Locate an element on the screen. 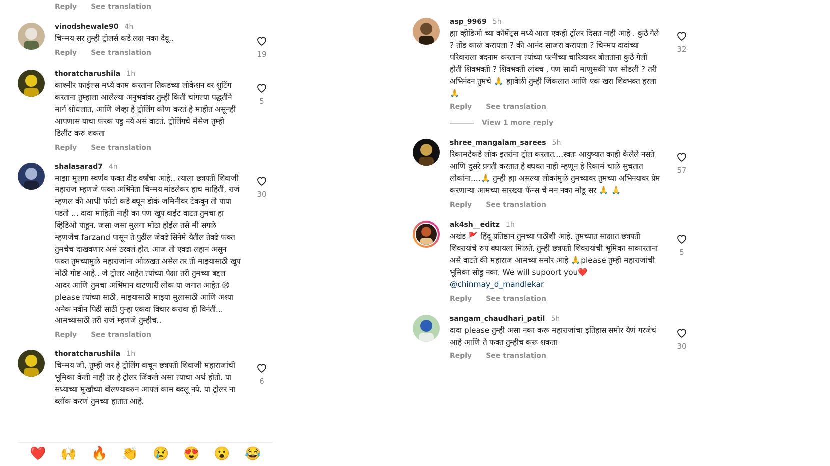 This screenshot has width=830, height=466. reaction-emoji: 😢 is located at coordinates (160, 453).